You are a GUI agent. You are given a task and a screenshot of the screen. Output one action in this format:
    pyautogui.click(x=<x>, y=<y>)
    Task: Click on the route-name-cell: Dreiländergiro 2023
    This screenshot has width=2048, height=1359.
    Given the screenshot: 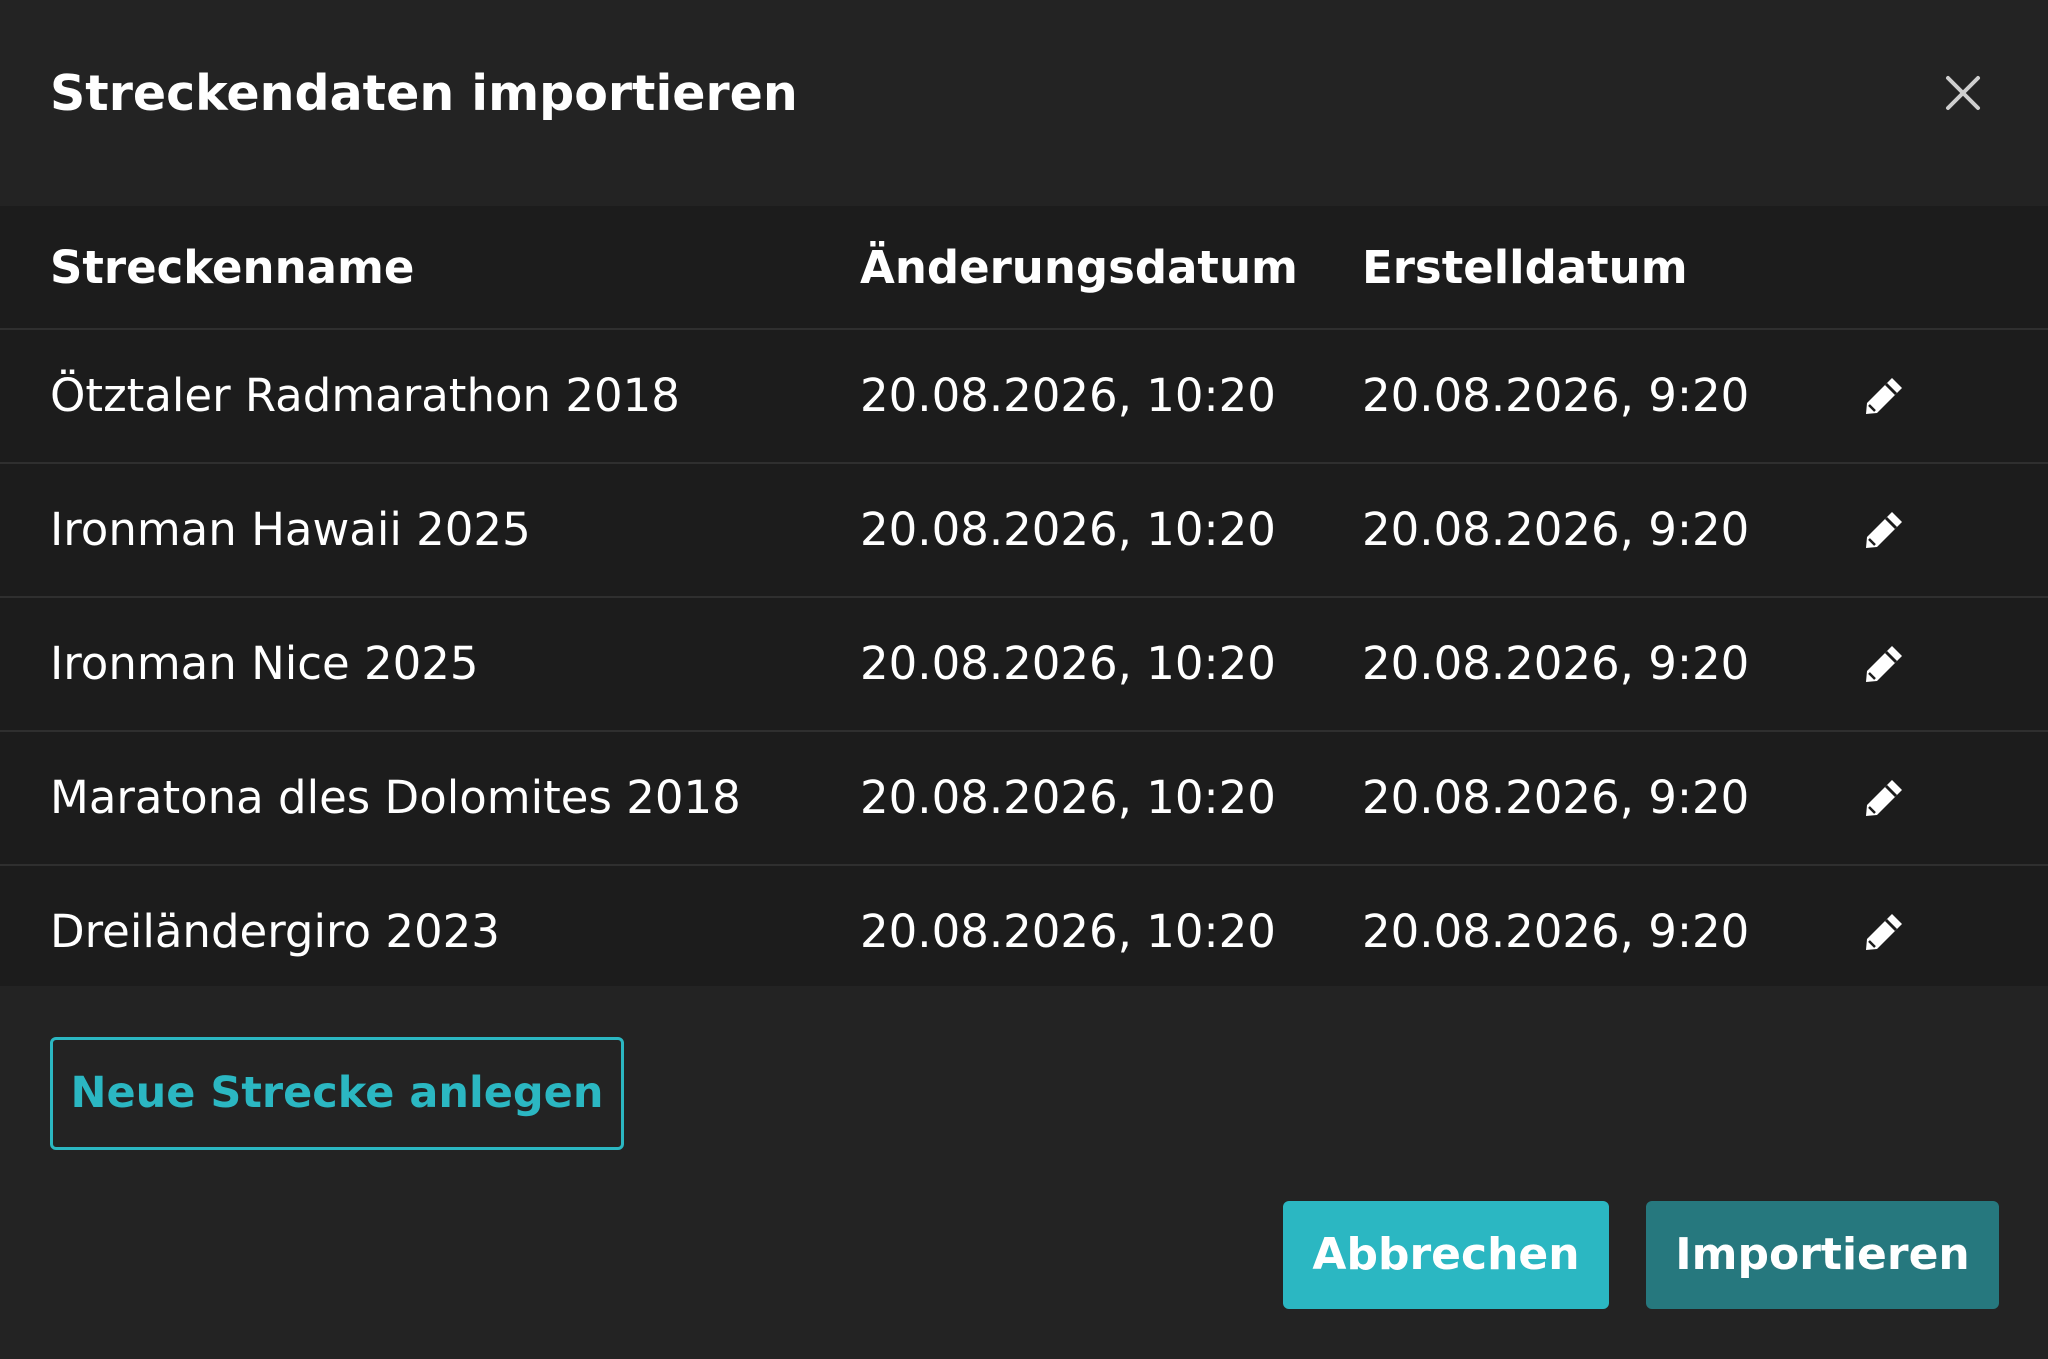 What is the action you would take?
    pyautogui.click(x=275, y=931)
    